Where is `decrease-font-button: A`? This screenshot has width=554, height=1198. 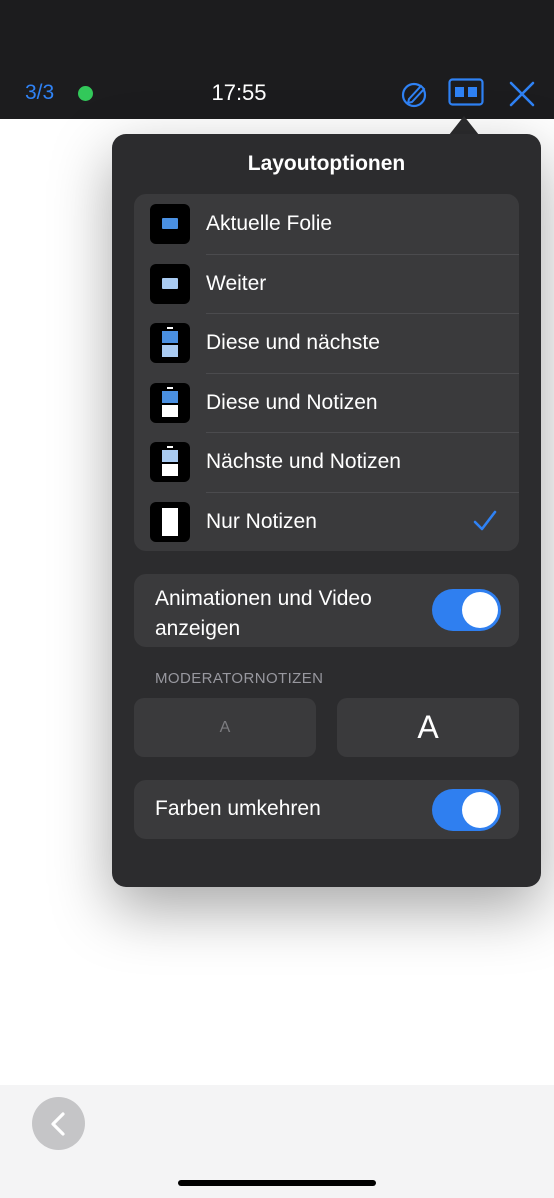 decrease-font-button: A is located at coordinates (225, 727).